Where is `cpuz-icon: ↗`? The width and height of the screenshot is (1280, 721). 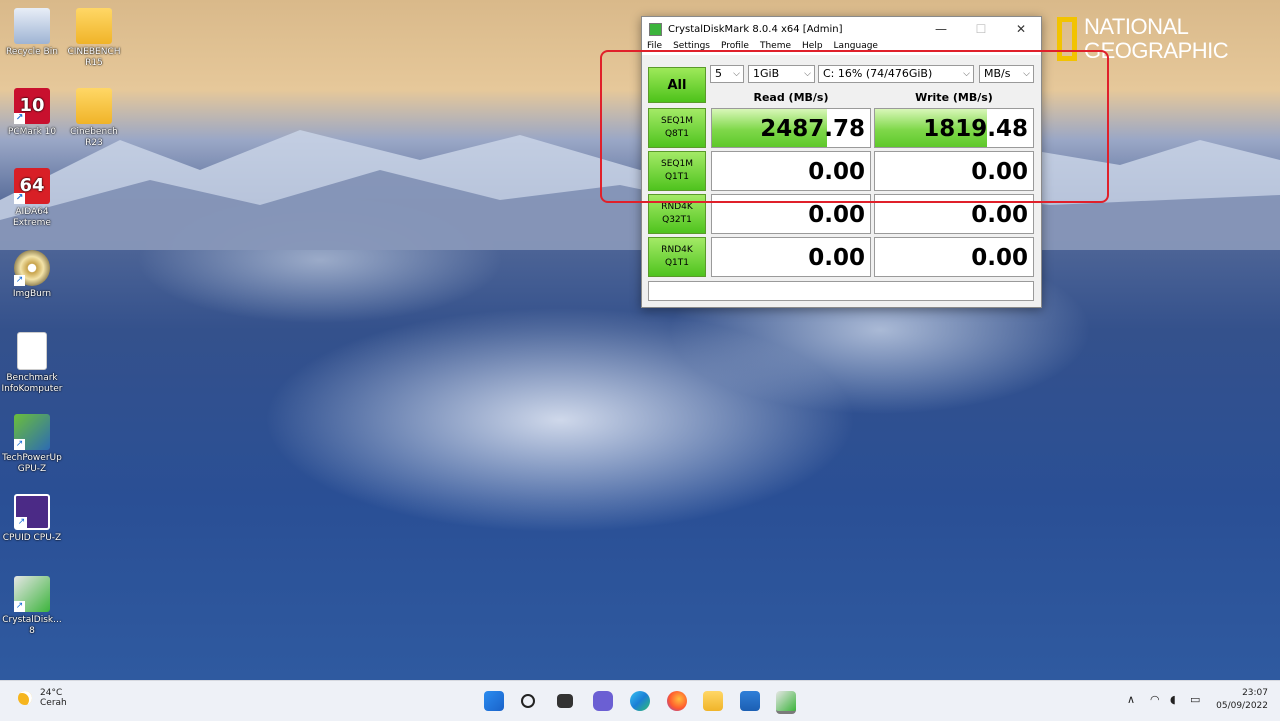 cpuz-icon: ↗ is located at coordinates (32, 512).